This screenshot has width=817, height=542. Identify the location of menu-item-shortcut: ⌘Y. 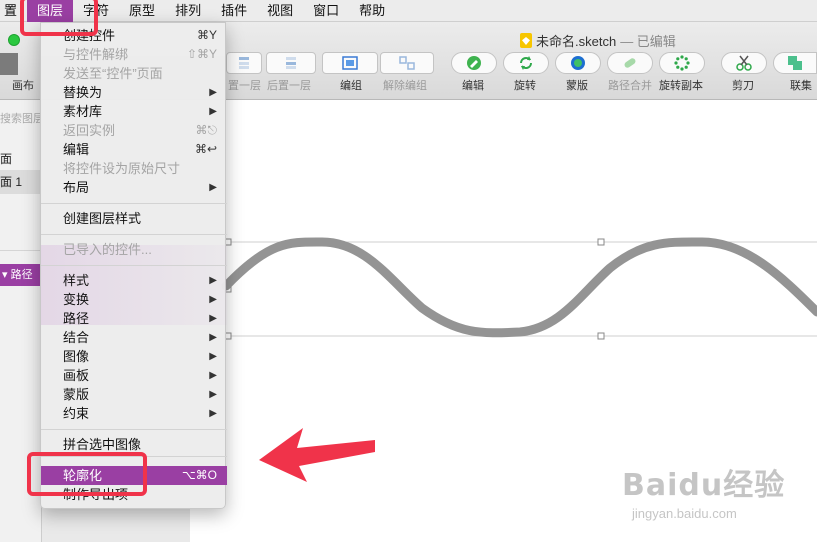
(206, 35).